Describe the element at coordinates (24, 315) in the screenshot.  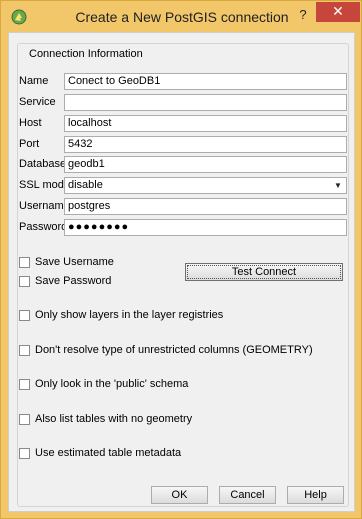
I see `only-registries-checkbox` at that location.